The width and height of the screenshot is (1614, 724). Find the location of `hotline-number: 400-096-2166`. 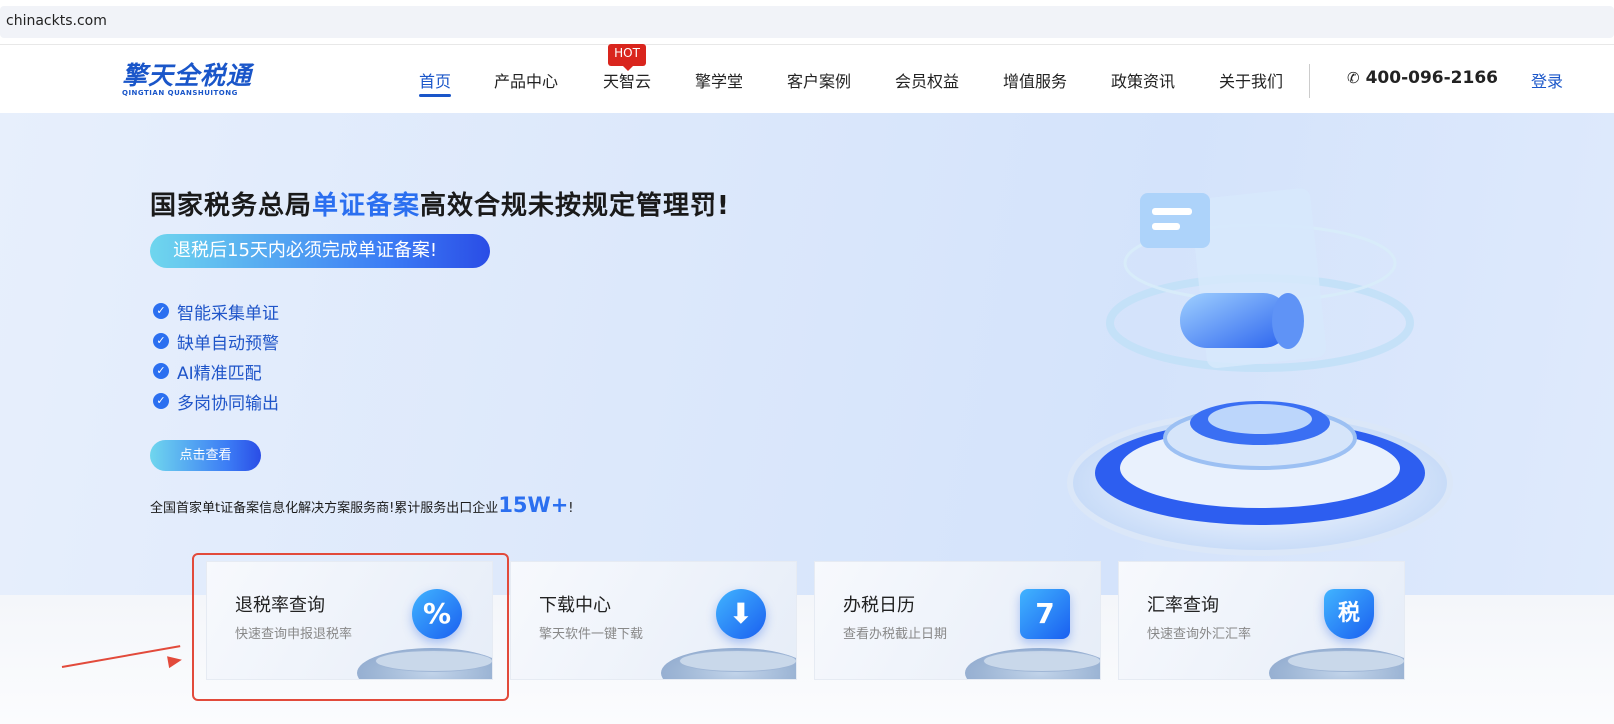

hotline-number: 400-096-2166 is located at coordinates (1431, 78).